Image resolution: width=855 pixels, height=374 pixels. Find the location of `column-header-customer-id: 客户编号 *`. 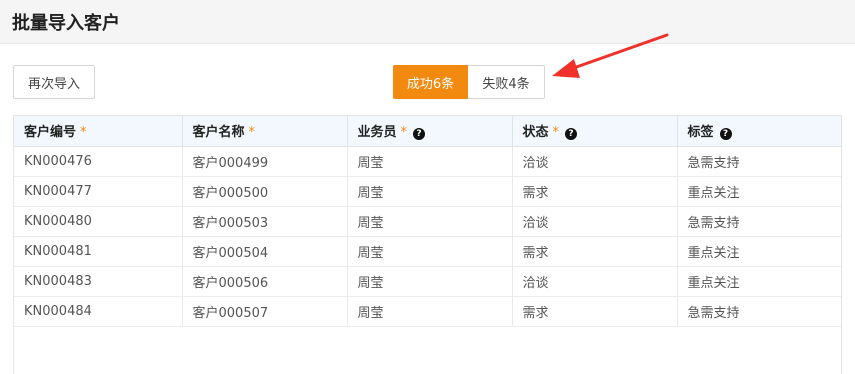

column-header-customer-id: 客户编号 * is located at coordinates (98, 131).